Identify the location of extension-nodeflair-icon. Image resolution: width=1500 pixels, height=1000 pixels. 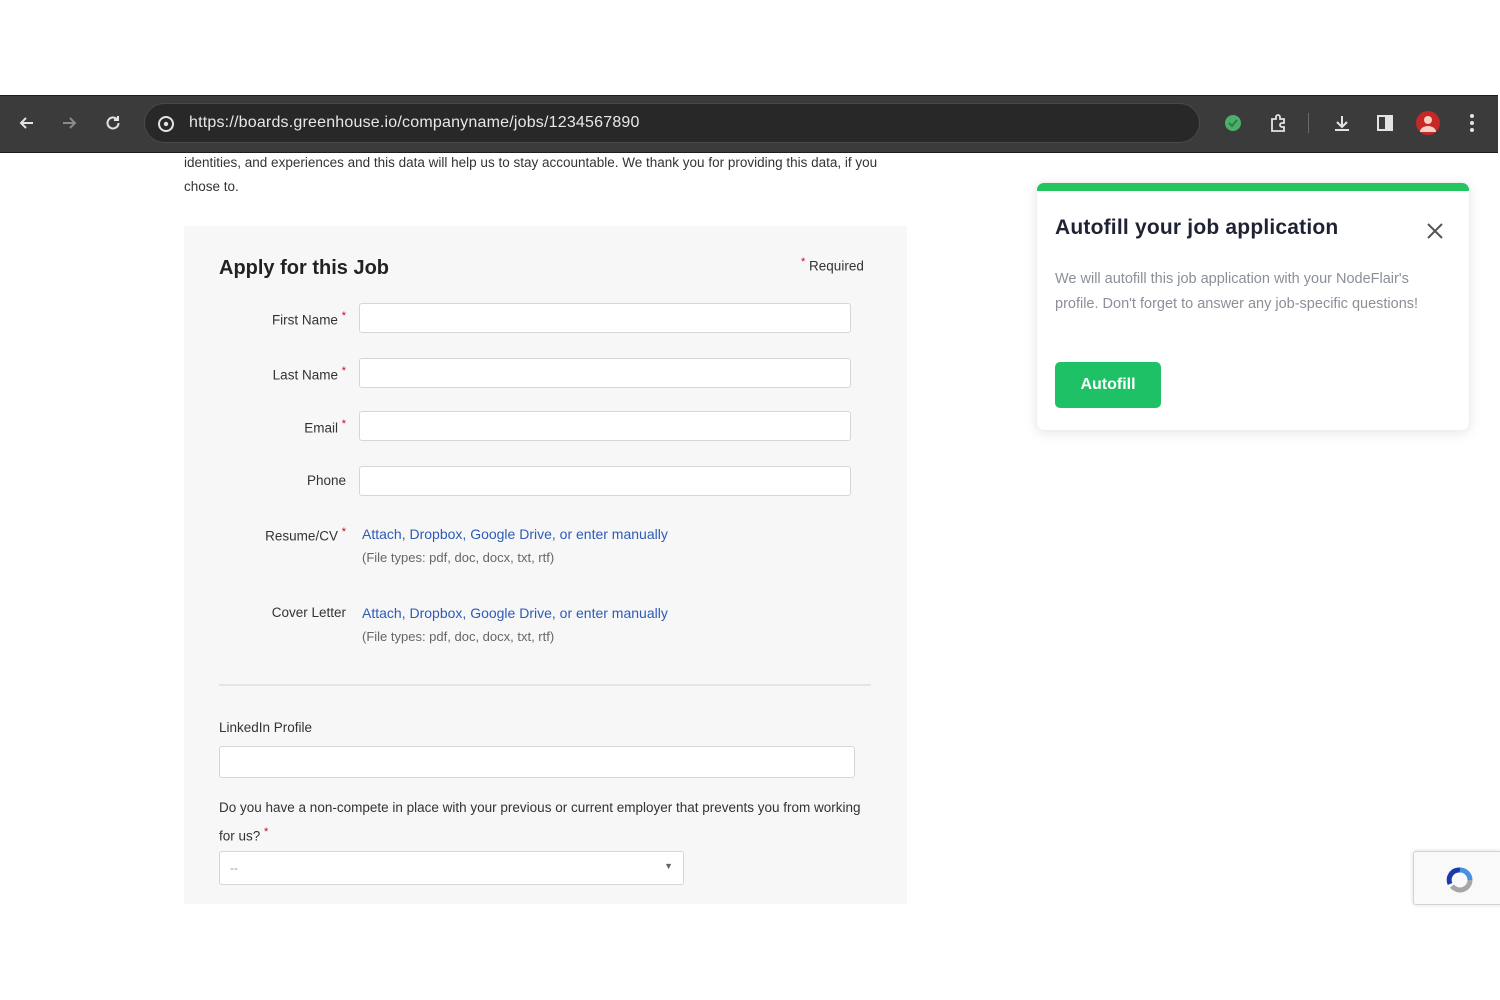
(1233, 123).